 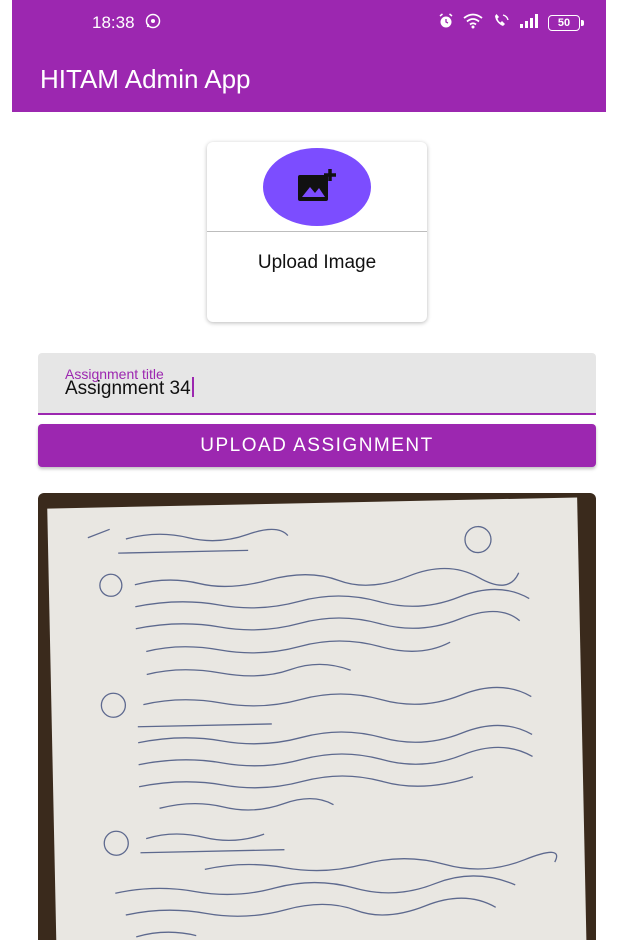 I want to click on status-right: 50, so click(x=511, y=23).